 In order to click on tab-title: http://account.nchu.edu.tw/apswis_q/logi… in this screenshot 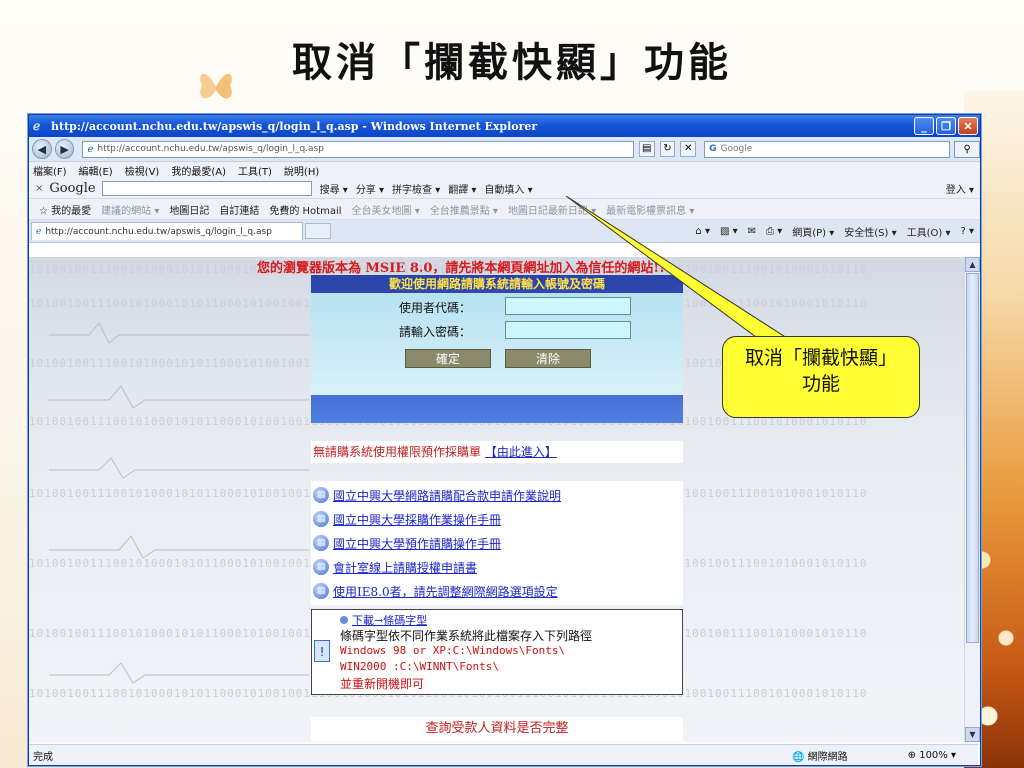, I will do `click(158, 231)`.